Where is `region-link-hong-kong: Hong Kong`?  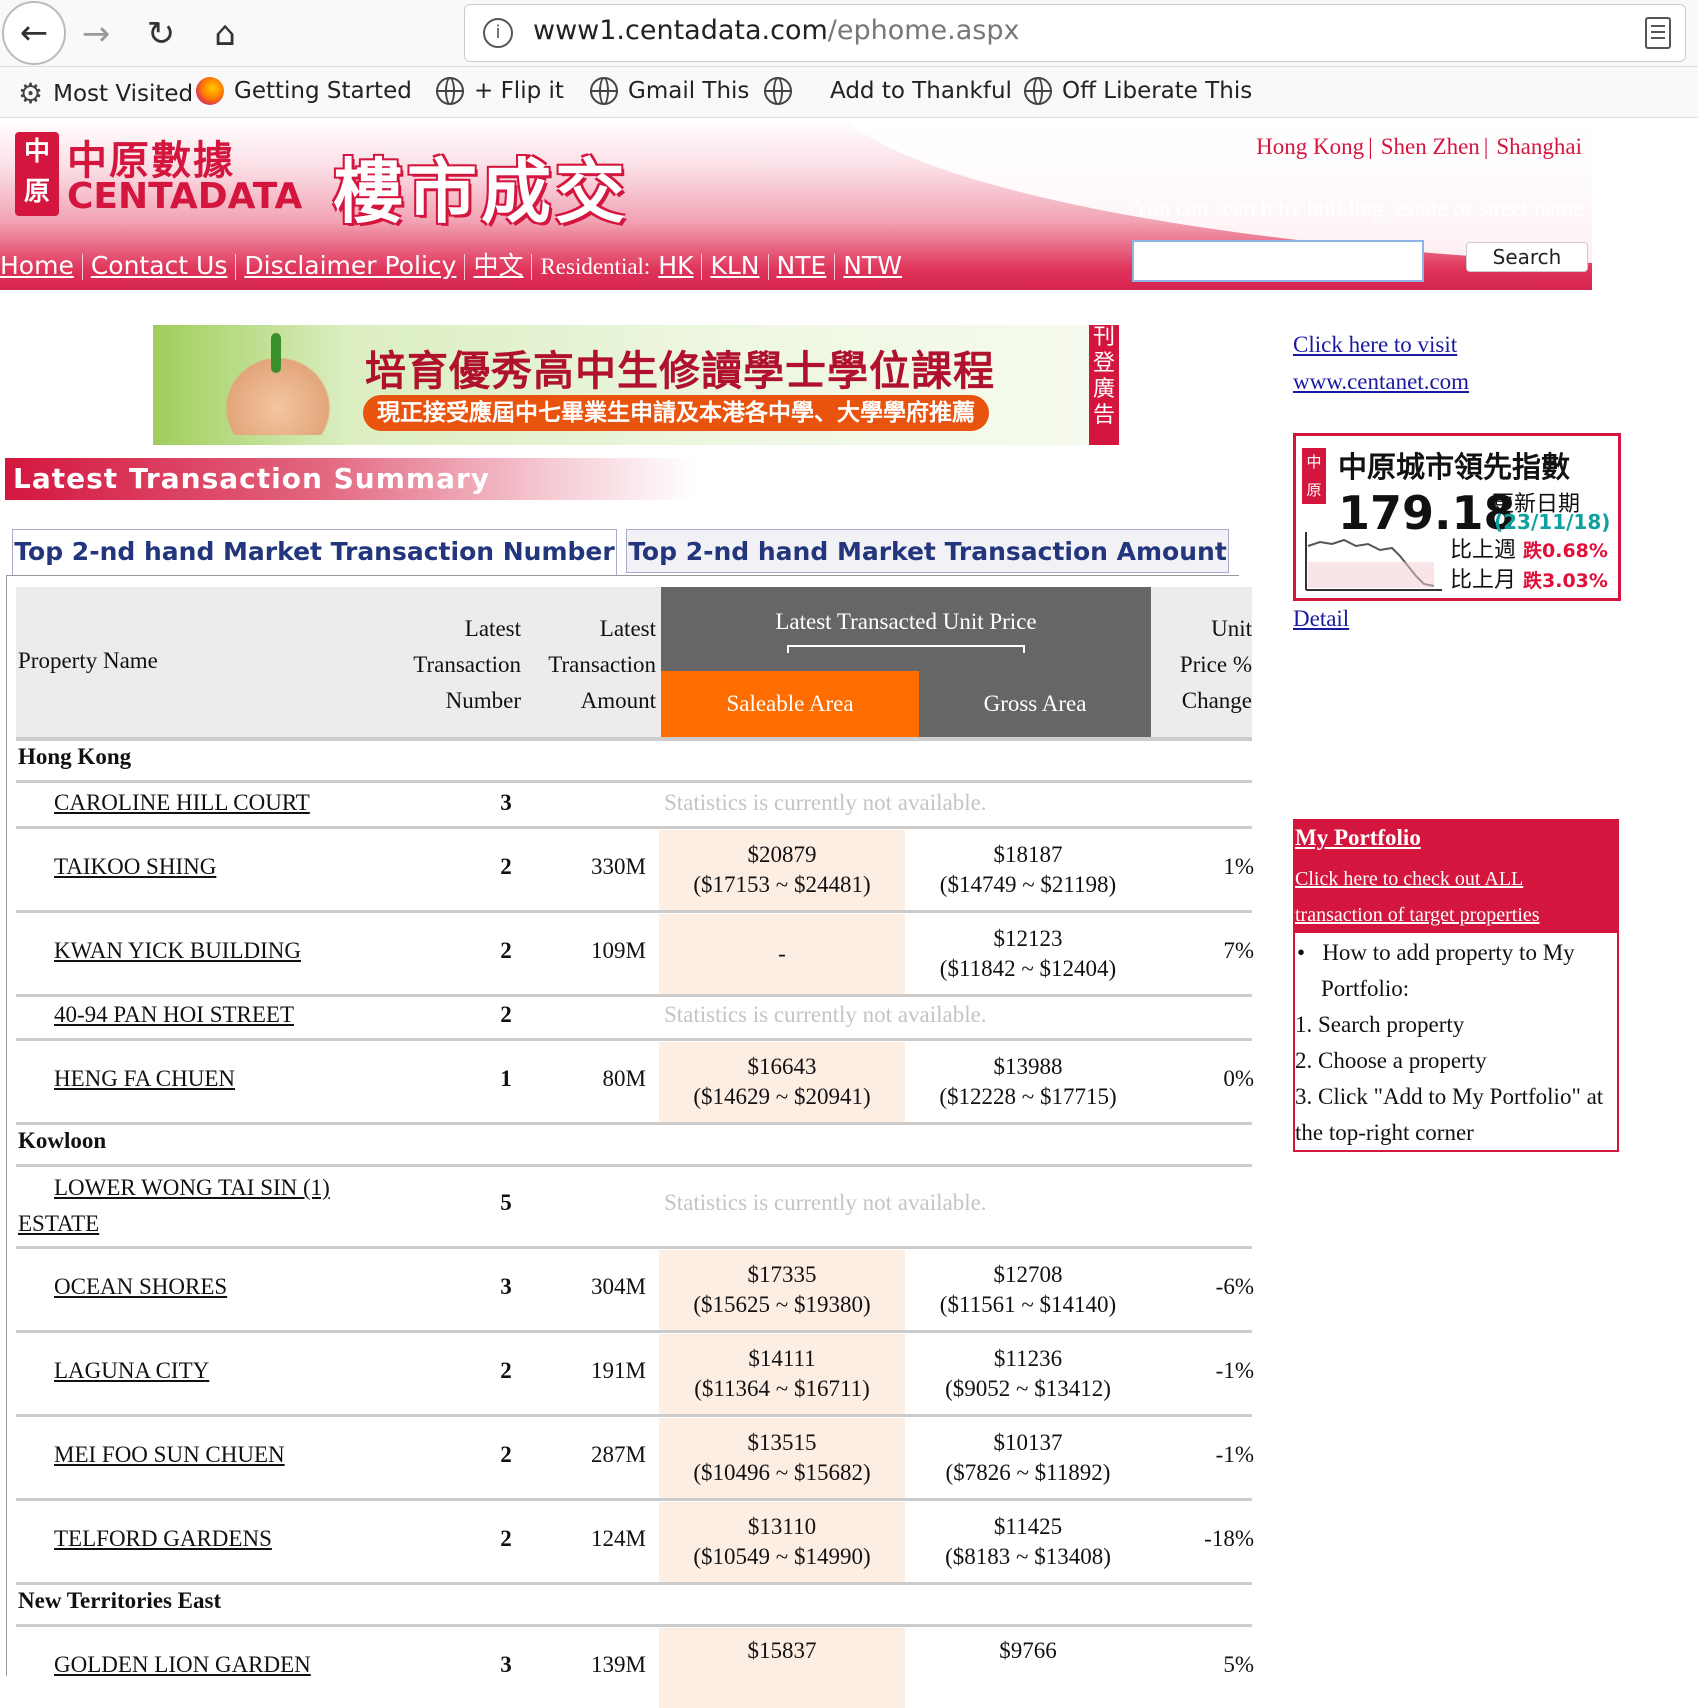 region-link-hong-kong: Hong Kong is located at coordinates (1310, 146).